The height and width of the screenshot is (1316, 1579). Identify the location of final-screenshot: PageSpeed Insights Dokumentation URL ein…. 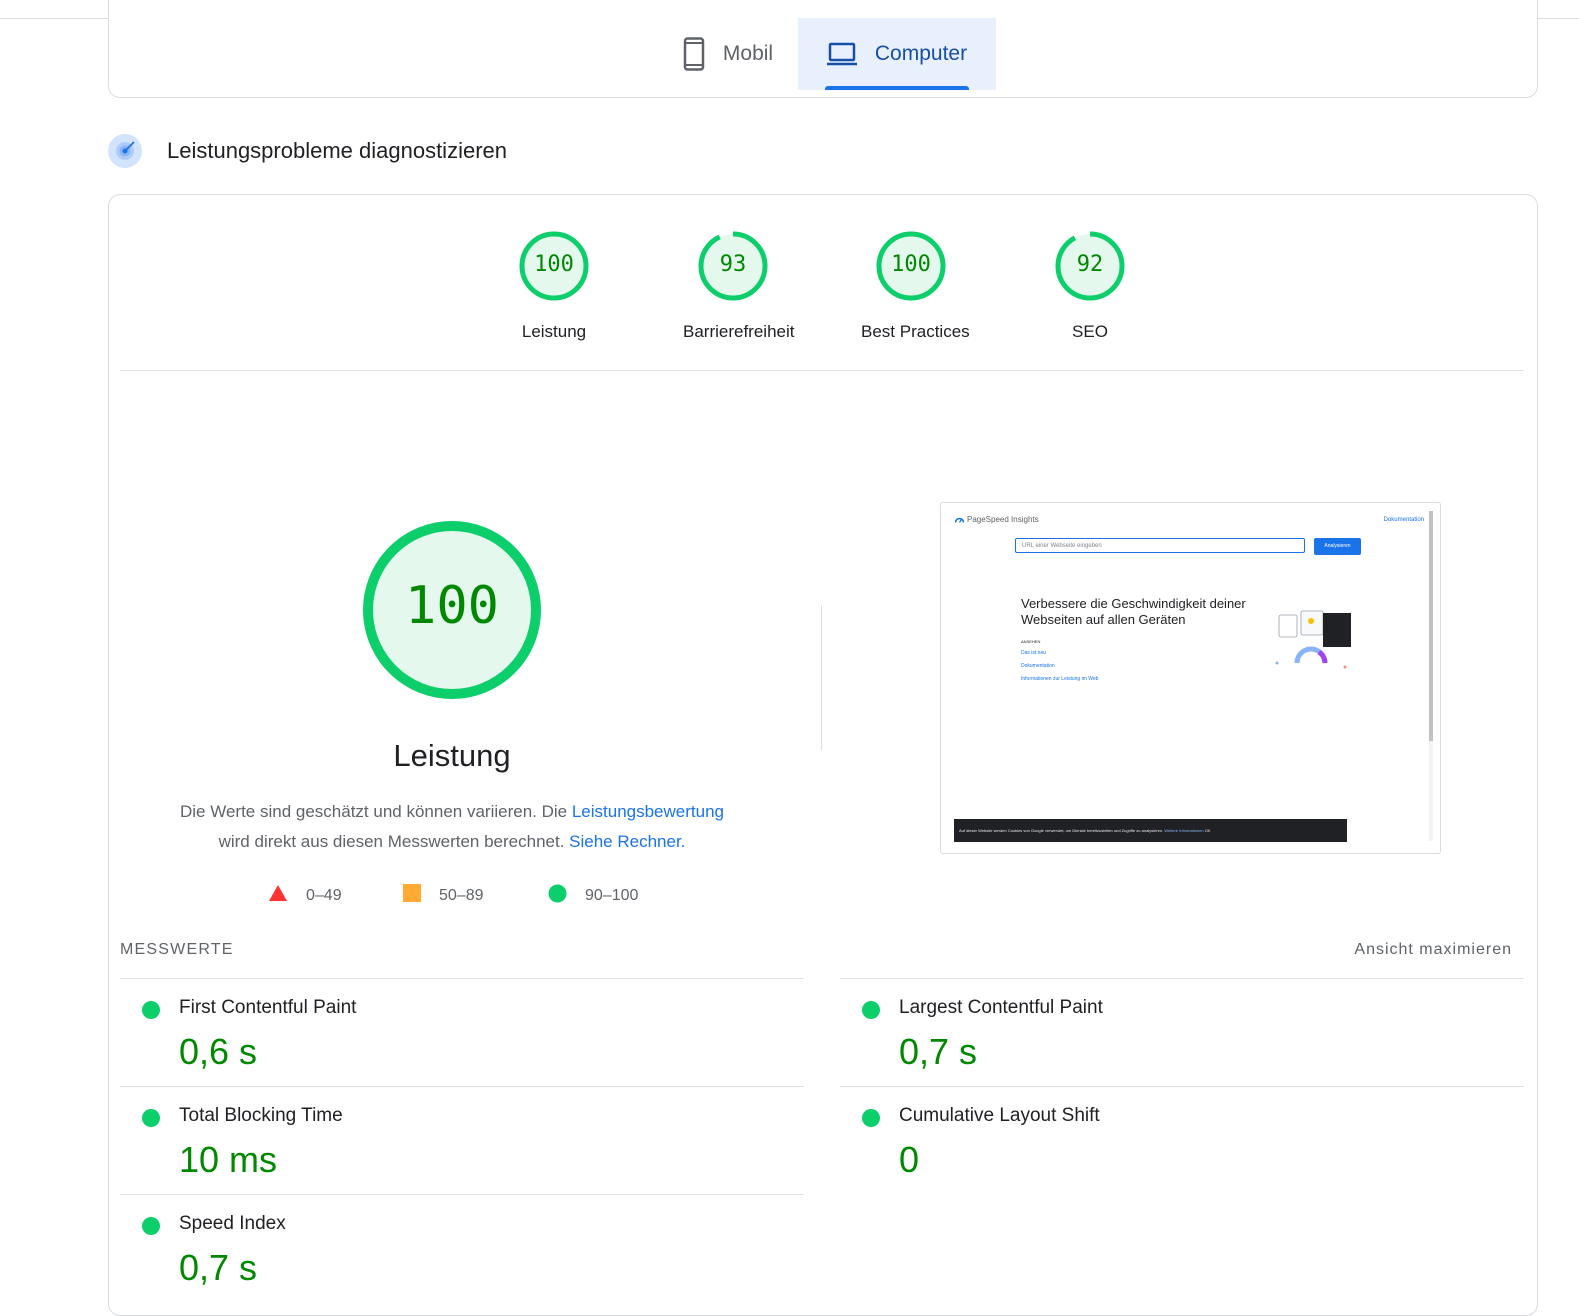
(1190, 678).